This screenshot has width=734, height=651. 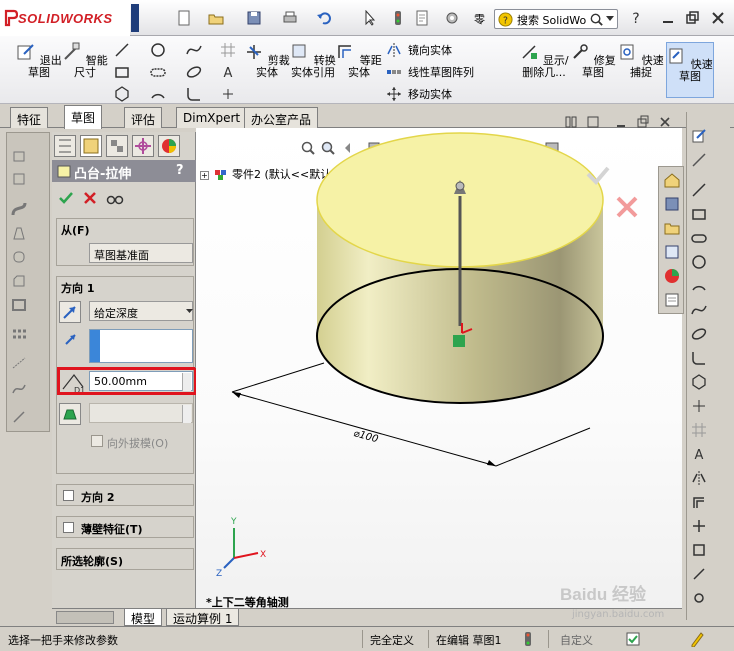 What do you see at coordinates (92, 561) in the screenshot?
I see `selected-contours-header: 所选轮廓(S)` at bounding box center [92, 561].